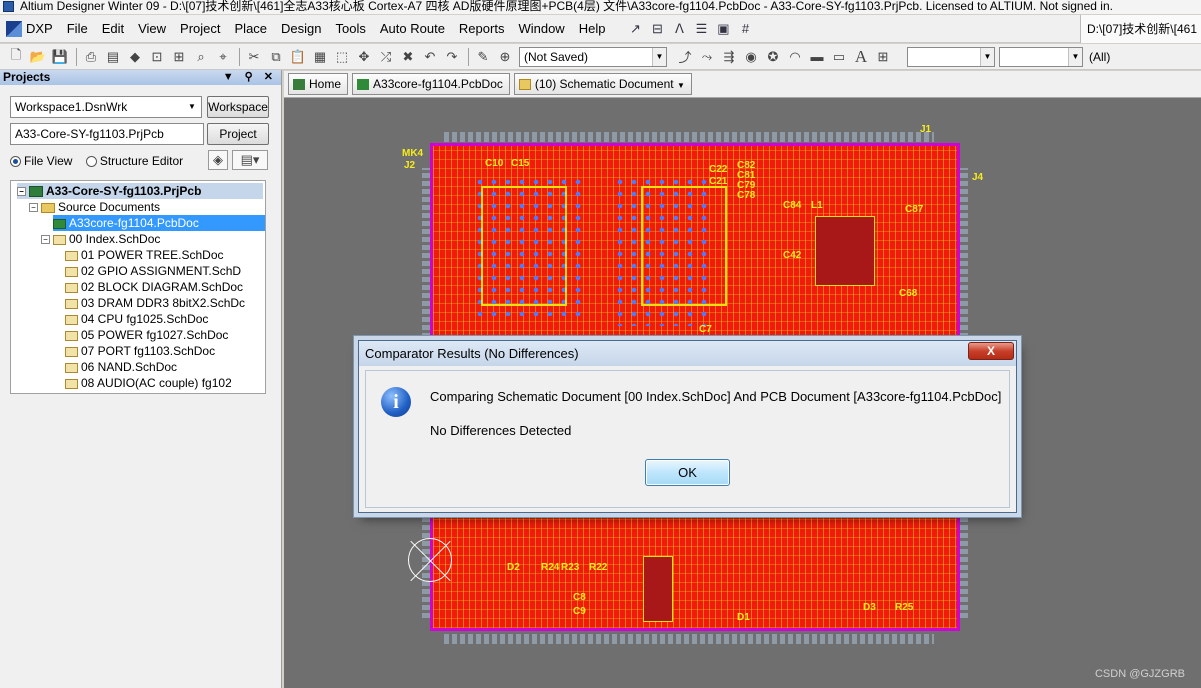 The image size is (1201, 688). Describe the element at coordinates (15, 162) in the screenshot. I see `file-view-radio` at that location.